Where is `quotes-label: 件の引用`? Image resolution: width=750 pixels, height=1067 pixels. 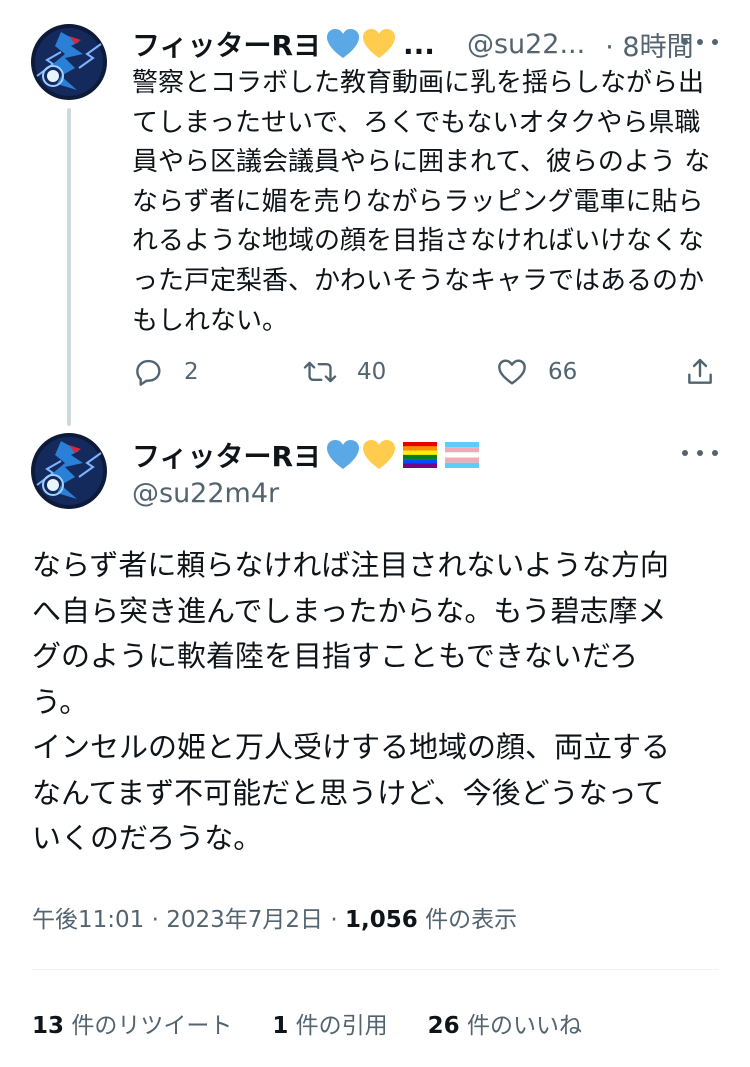
quotes-label: 件の引用 is located at coordinates (341, 1026).